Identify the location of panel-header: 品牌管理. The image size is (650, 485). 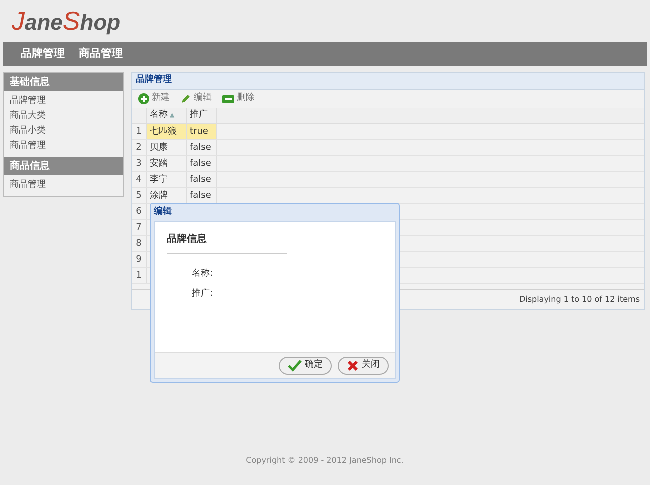
(388, 81).